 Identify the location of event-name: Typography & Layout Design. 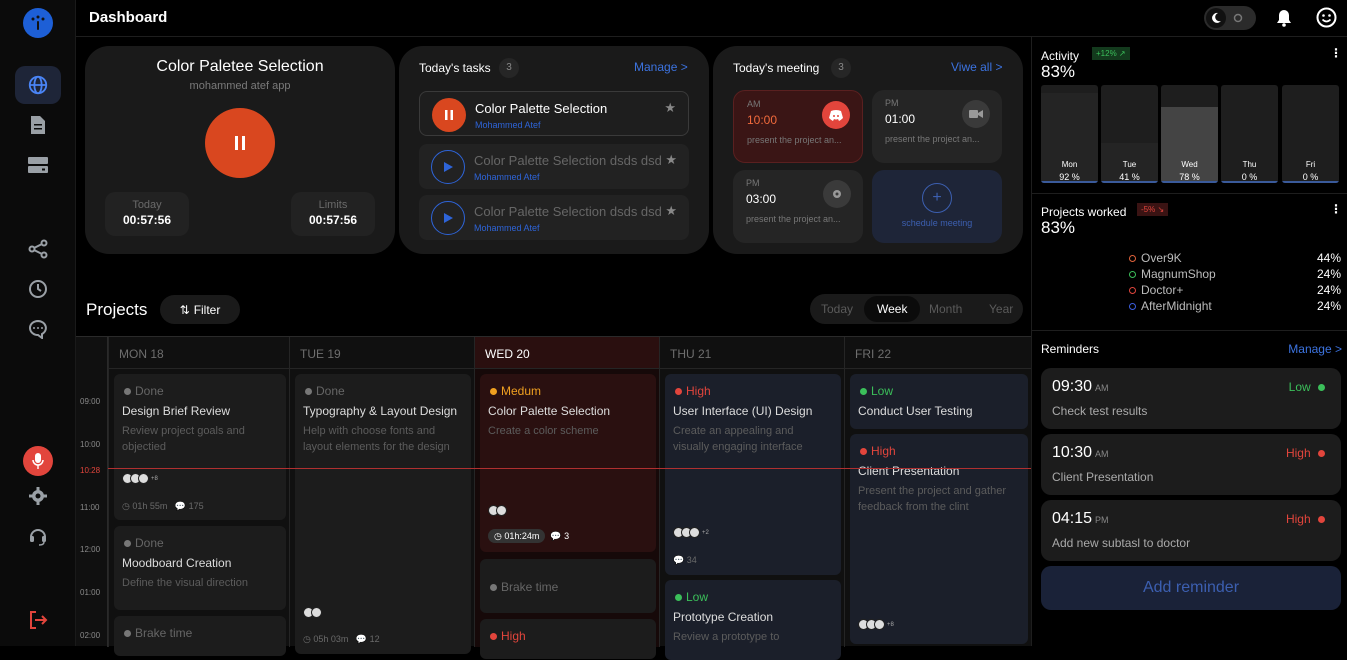
(380, 411).